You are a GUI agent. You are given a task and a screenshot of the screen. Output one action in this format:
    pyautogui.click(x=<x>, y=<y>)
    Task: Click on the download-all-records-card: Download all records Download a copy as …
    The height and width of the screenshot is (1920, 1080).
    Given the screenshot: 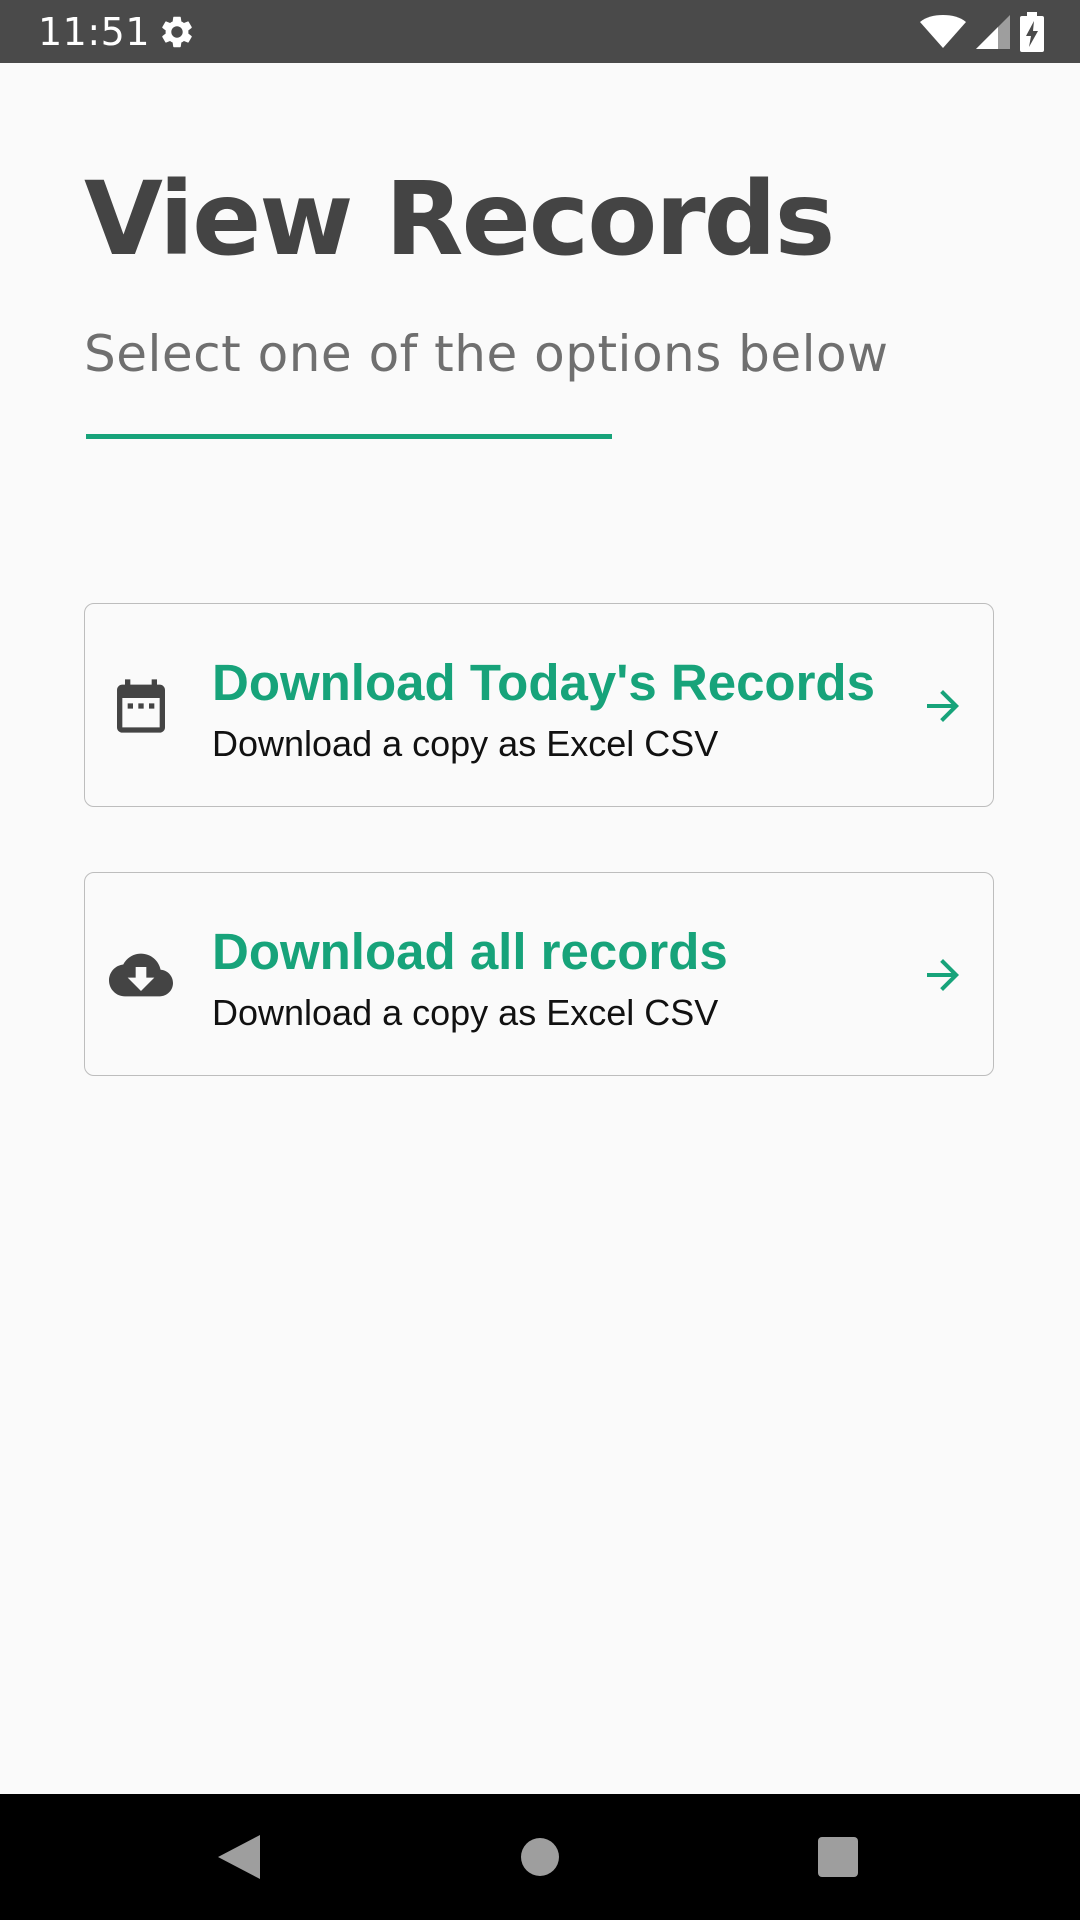 What is the action you would take?
    pyautogui.click(x=539, y=974)
    